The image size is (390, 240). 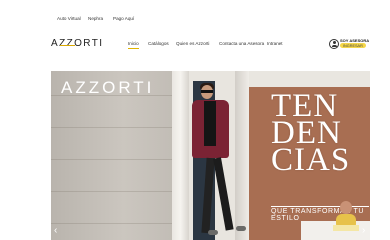 I want to click on brand-logo: AZZORTI, so click(x=77, y=43).